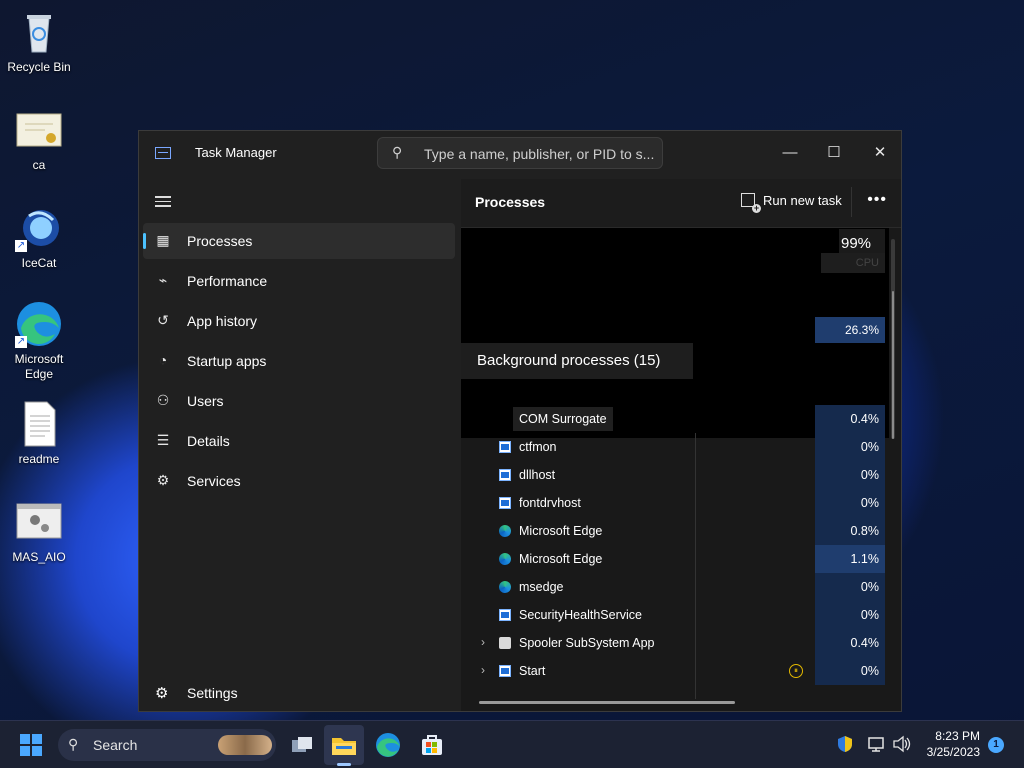 The image size is (1024, 768). I want to click on process-name: Spooler SubSystem App, so click(587, 643).